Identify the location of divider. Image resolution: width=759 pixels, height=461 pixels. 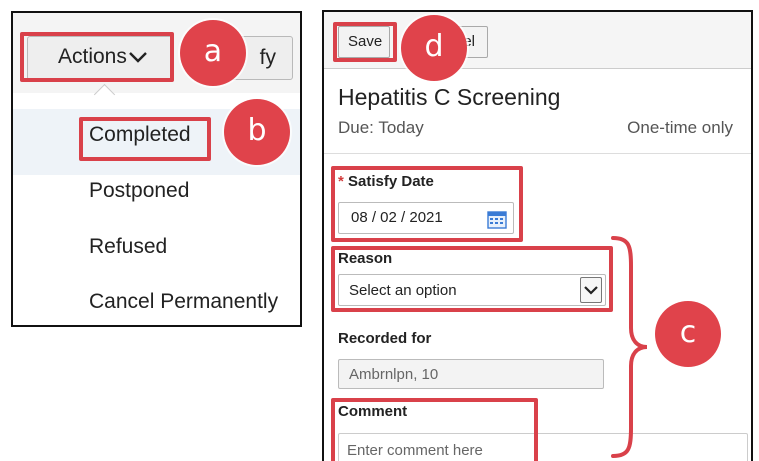
(537, 153).